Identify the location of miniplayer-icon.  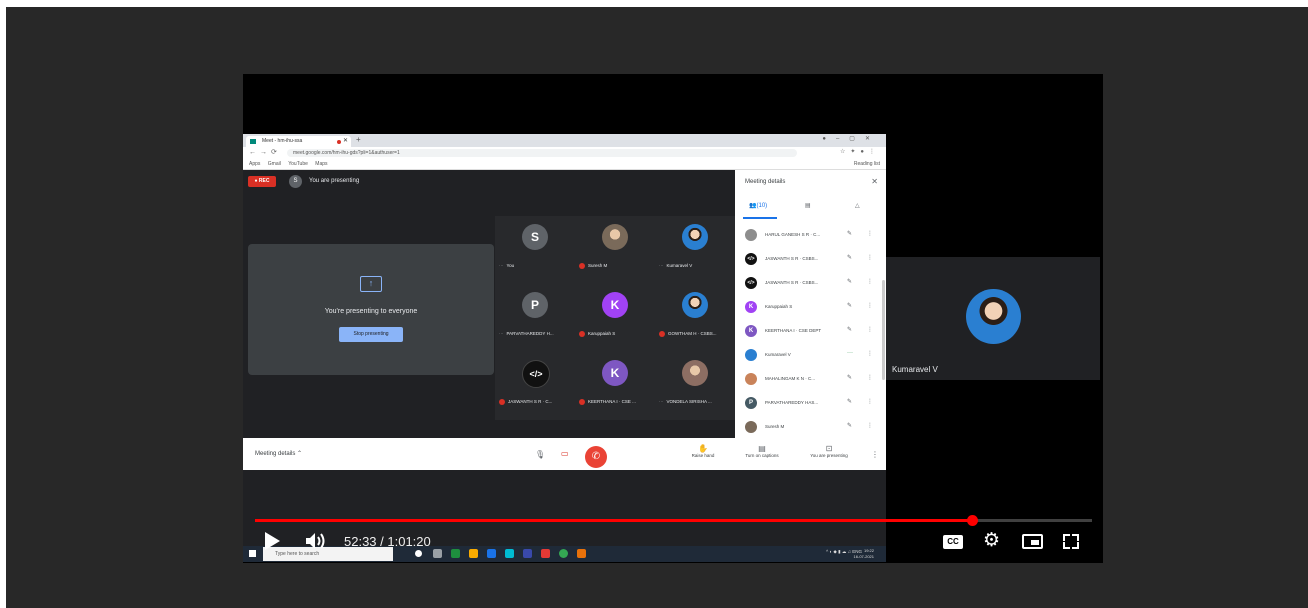
(1035, 542).